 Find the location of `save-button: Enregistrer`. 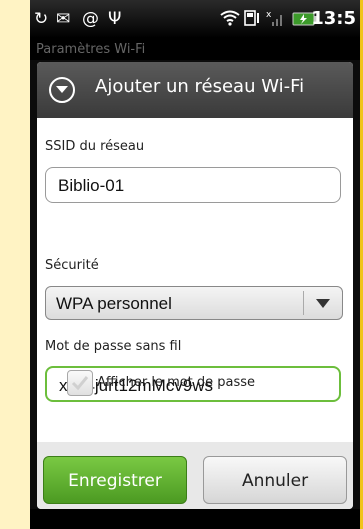

save-button: Enregistrer is located at coordinates (115, 480).